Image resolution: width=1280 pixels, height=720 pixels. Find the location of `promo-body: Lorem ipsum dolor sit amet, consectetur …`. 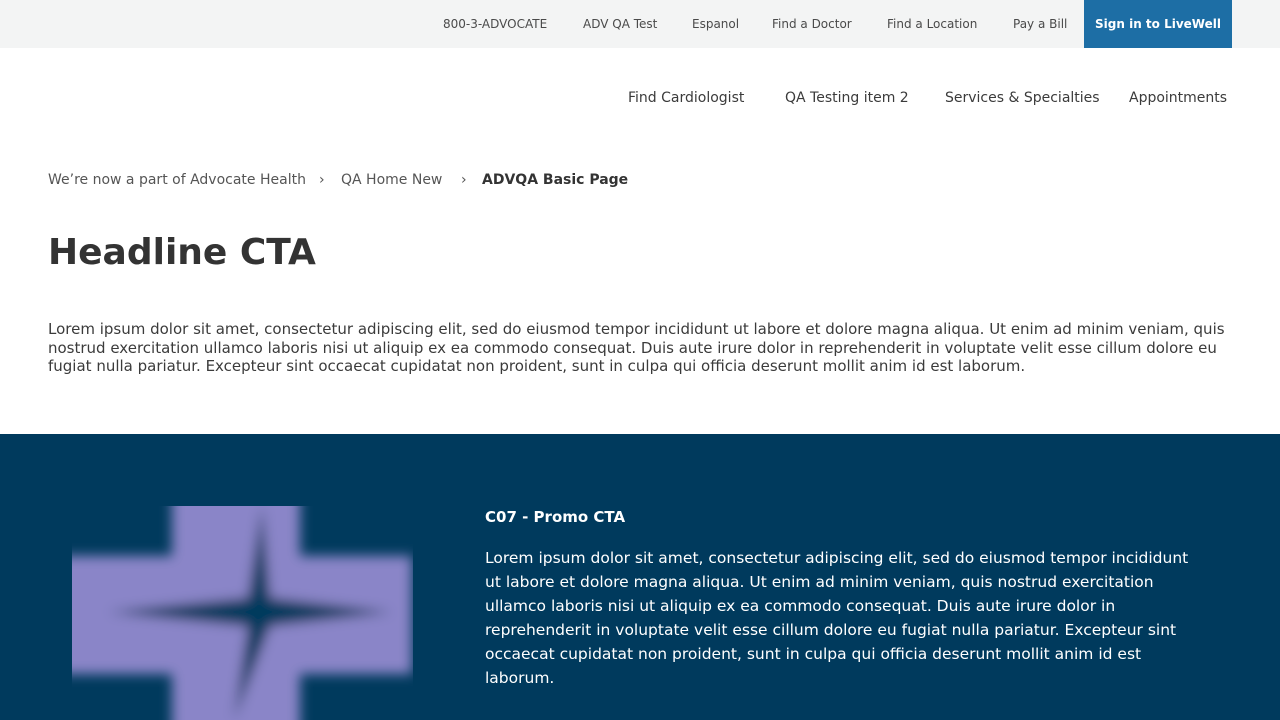

promo-body: Lorem ipsum dolor sit amet, consectetur … is located at coordinates (837, 618).